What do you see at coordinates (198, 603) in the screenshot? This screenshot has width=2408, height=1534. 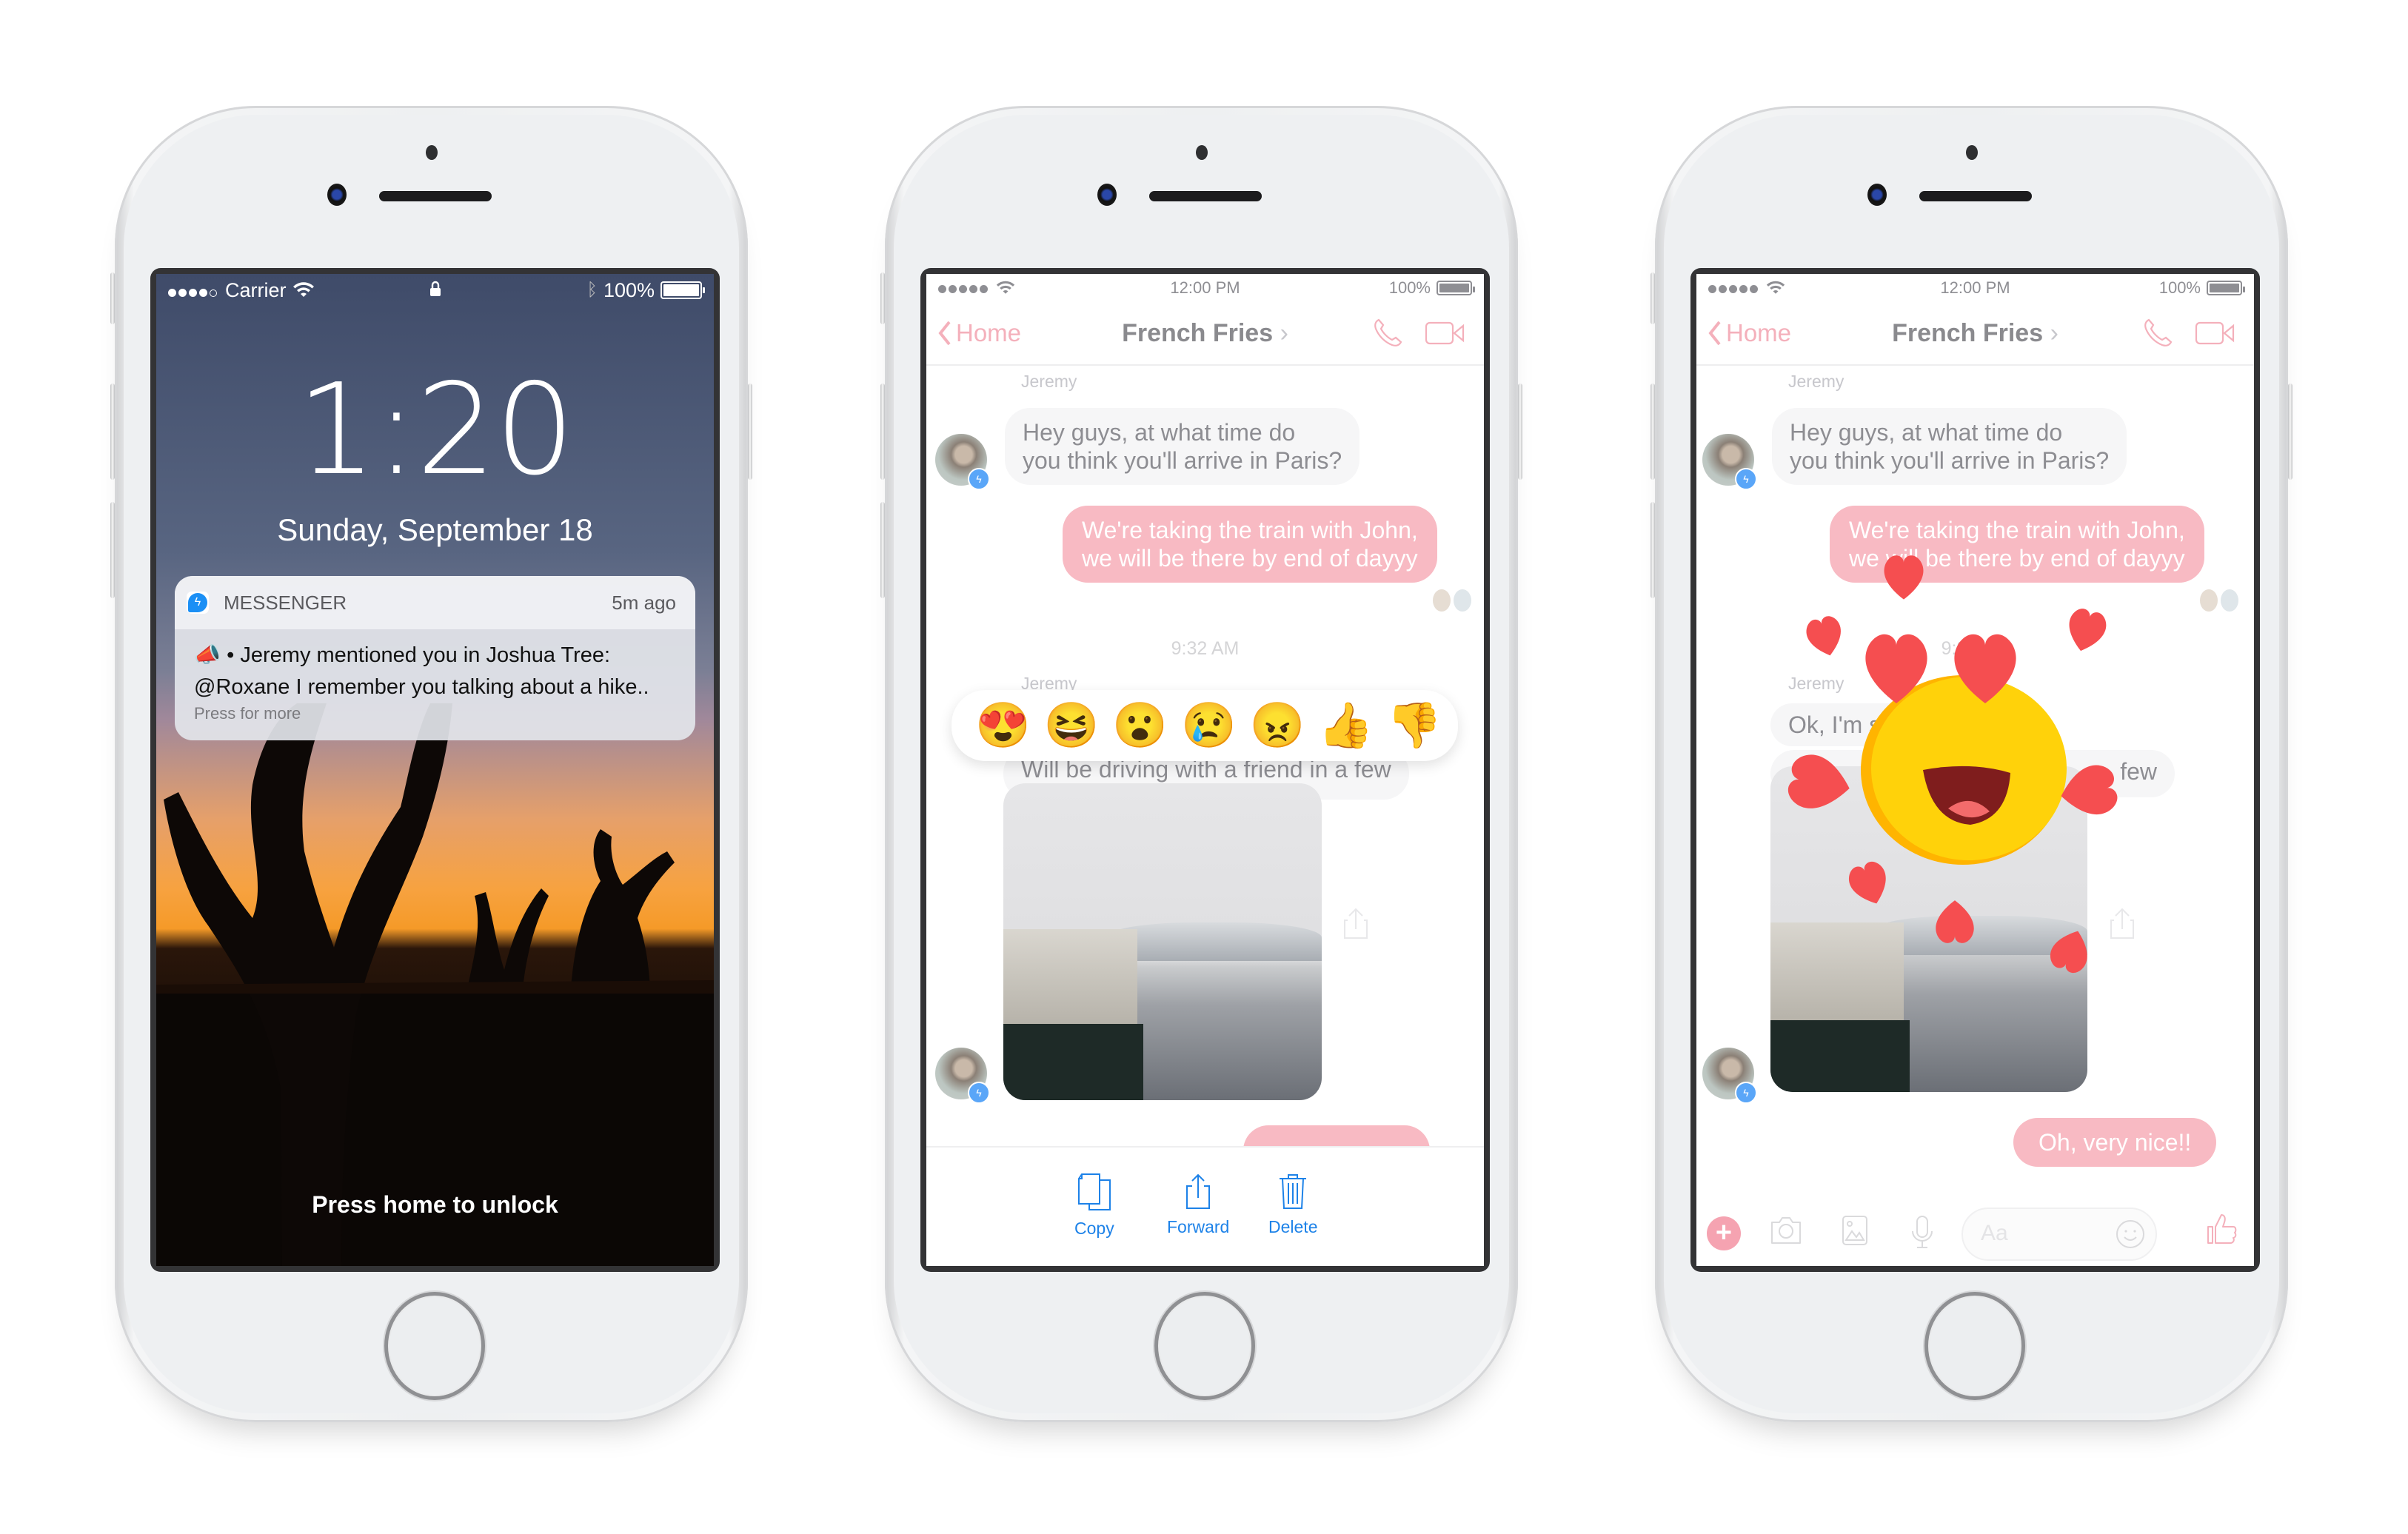 I see `messenger-app-icon: ϟ` at bounding box center [198, 603].